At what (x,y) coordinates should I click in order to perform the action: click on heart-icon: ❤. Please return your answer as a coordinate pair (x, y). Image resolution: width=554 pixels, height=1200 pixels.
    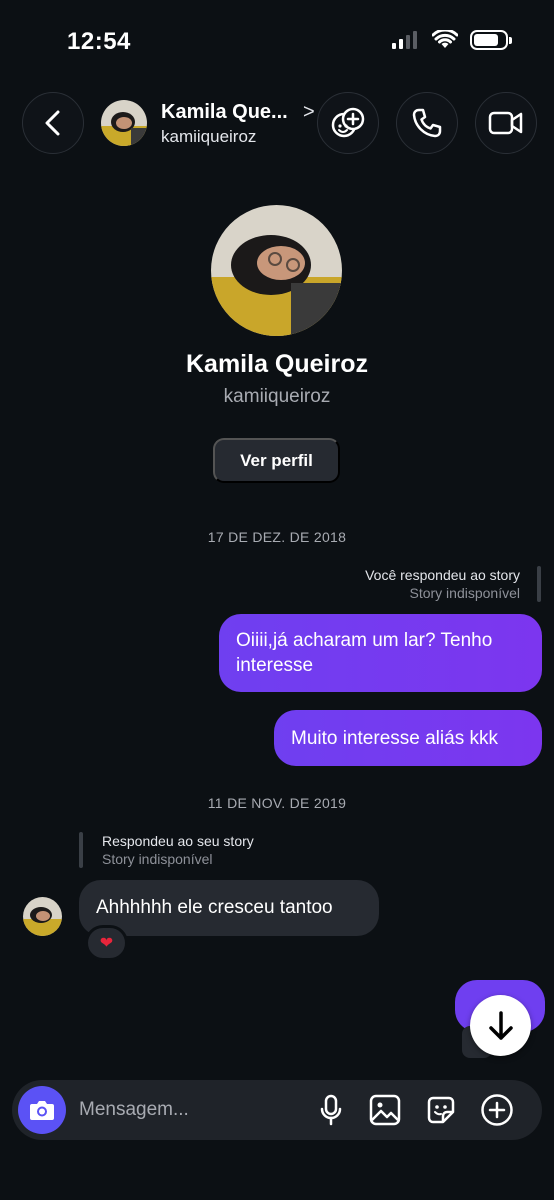
    Looking at the image, I should click on (106, 943).